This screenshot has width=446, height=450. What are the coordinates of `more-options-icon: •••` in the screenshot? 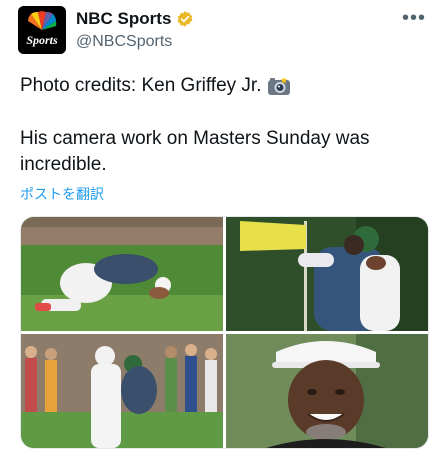 It's located at (414, 18).